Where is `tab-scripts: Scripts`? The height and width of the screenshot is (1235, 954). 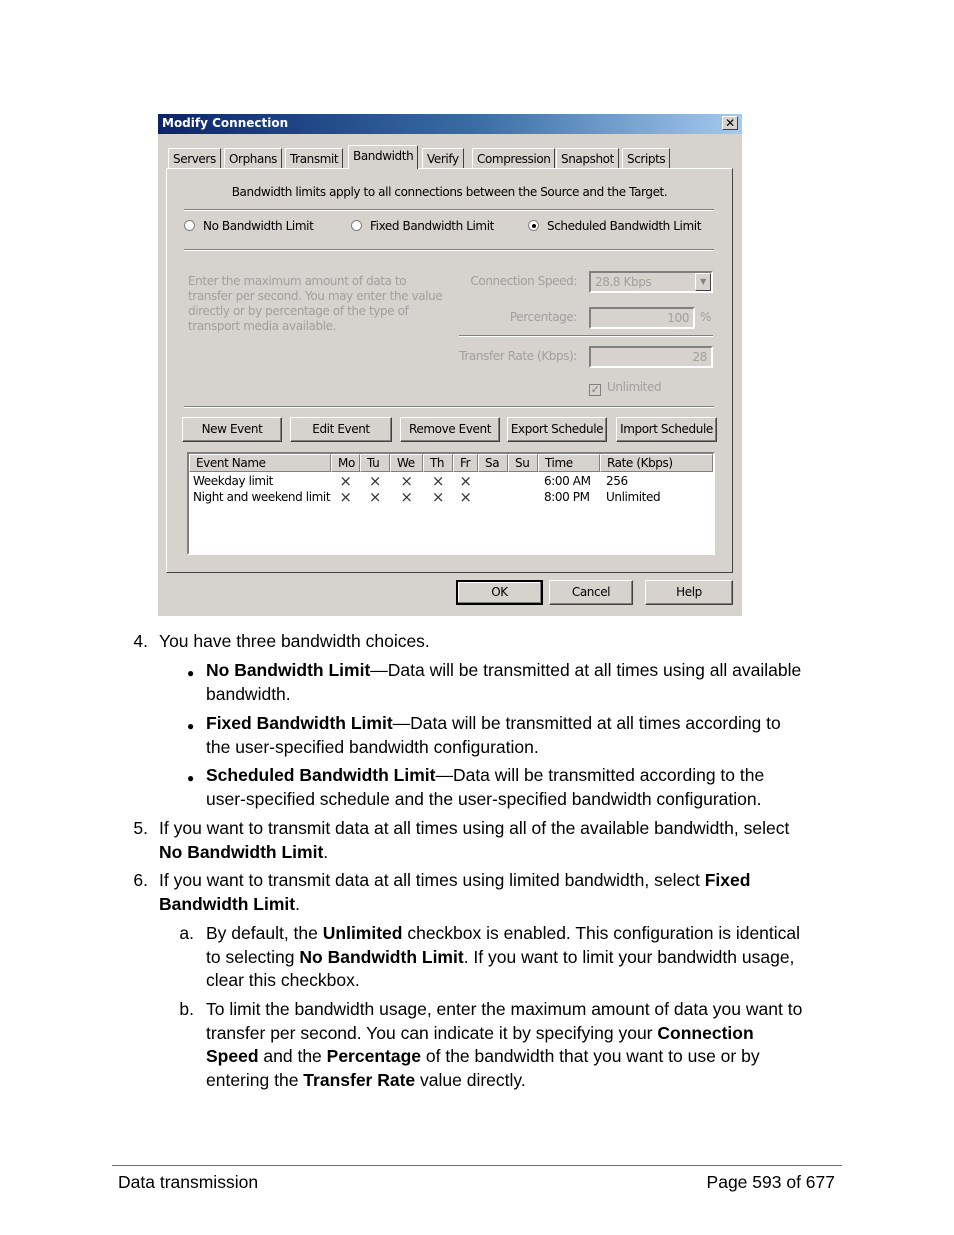 tab-scripts: Scripts is located at coordinates (646, 158).